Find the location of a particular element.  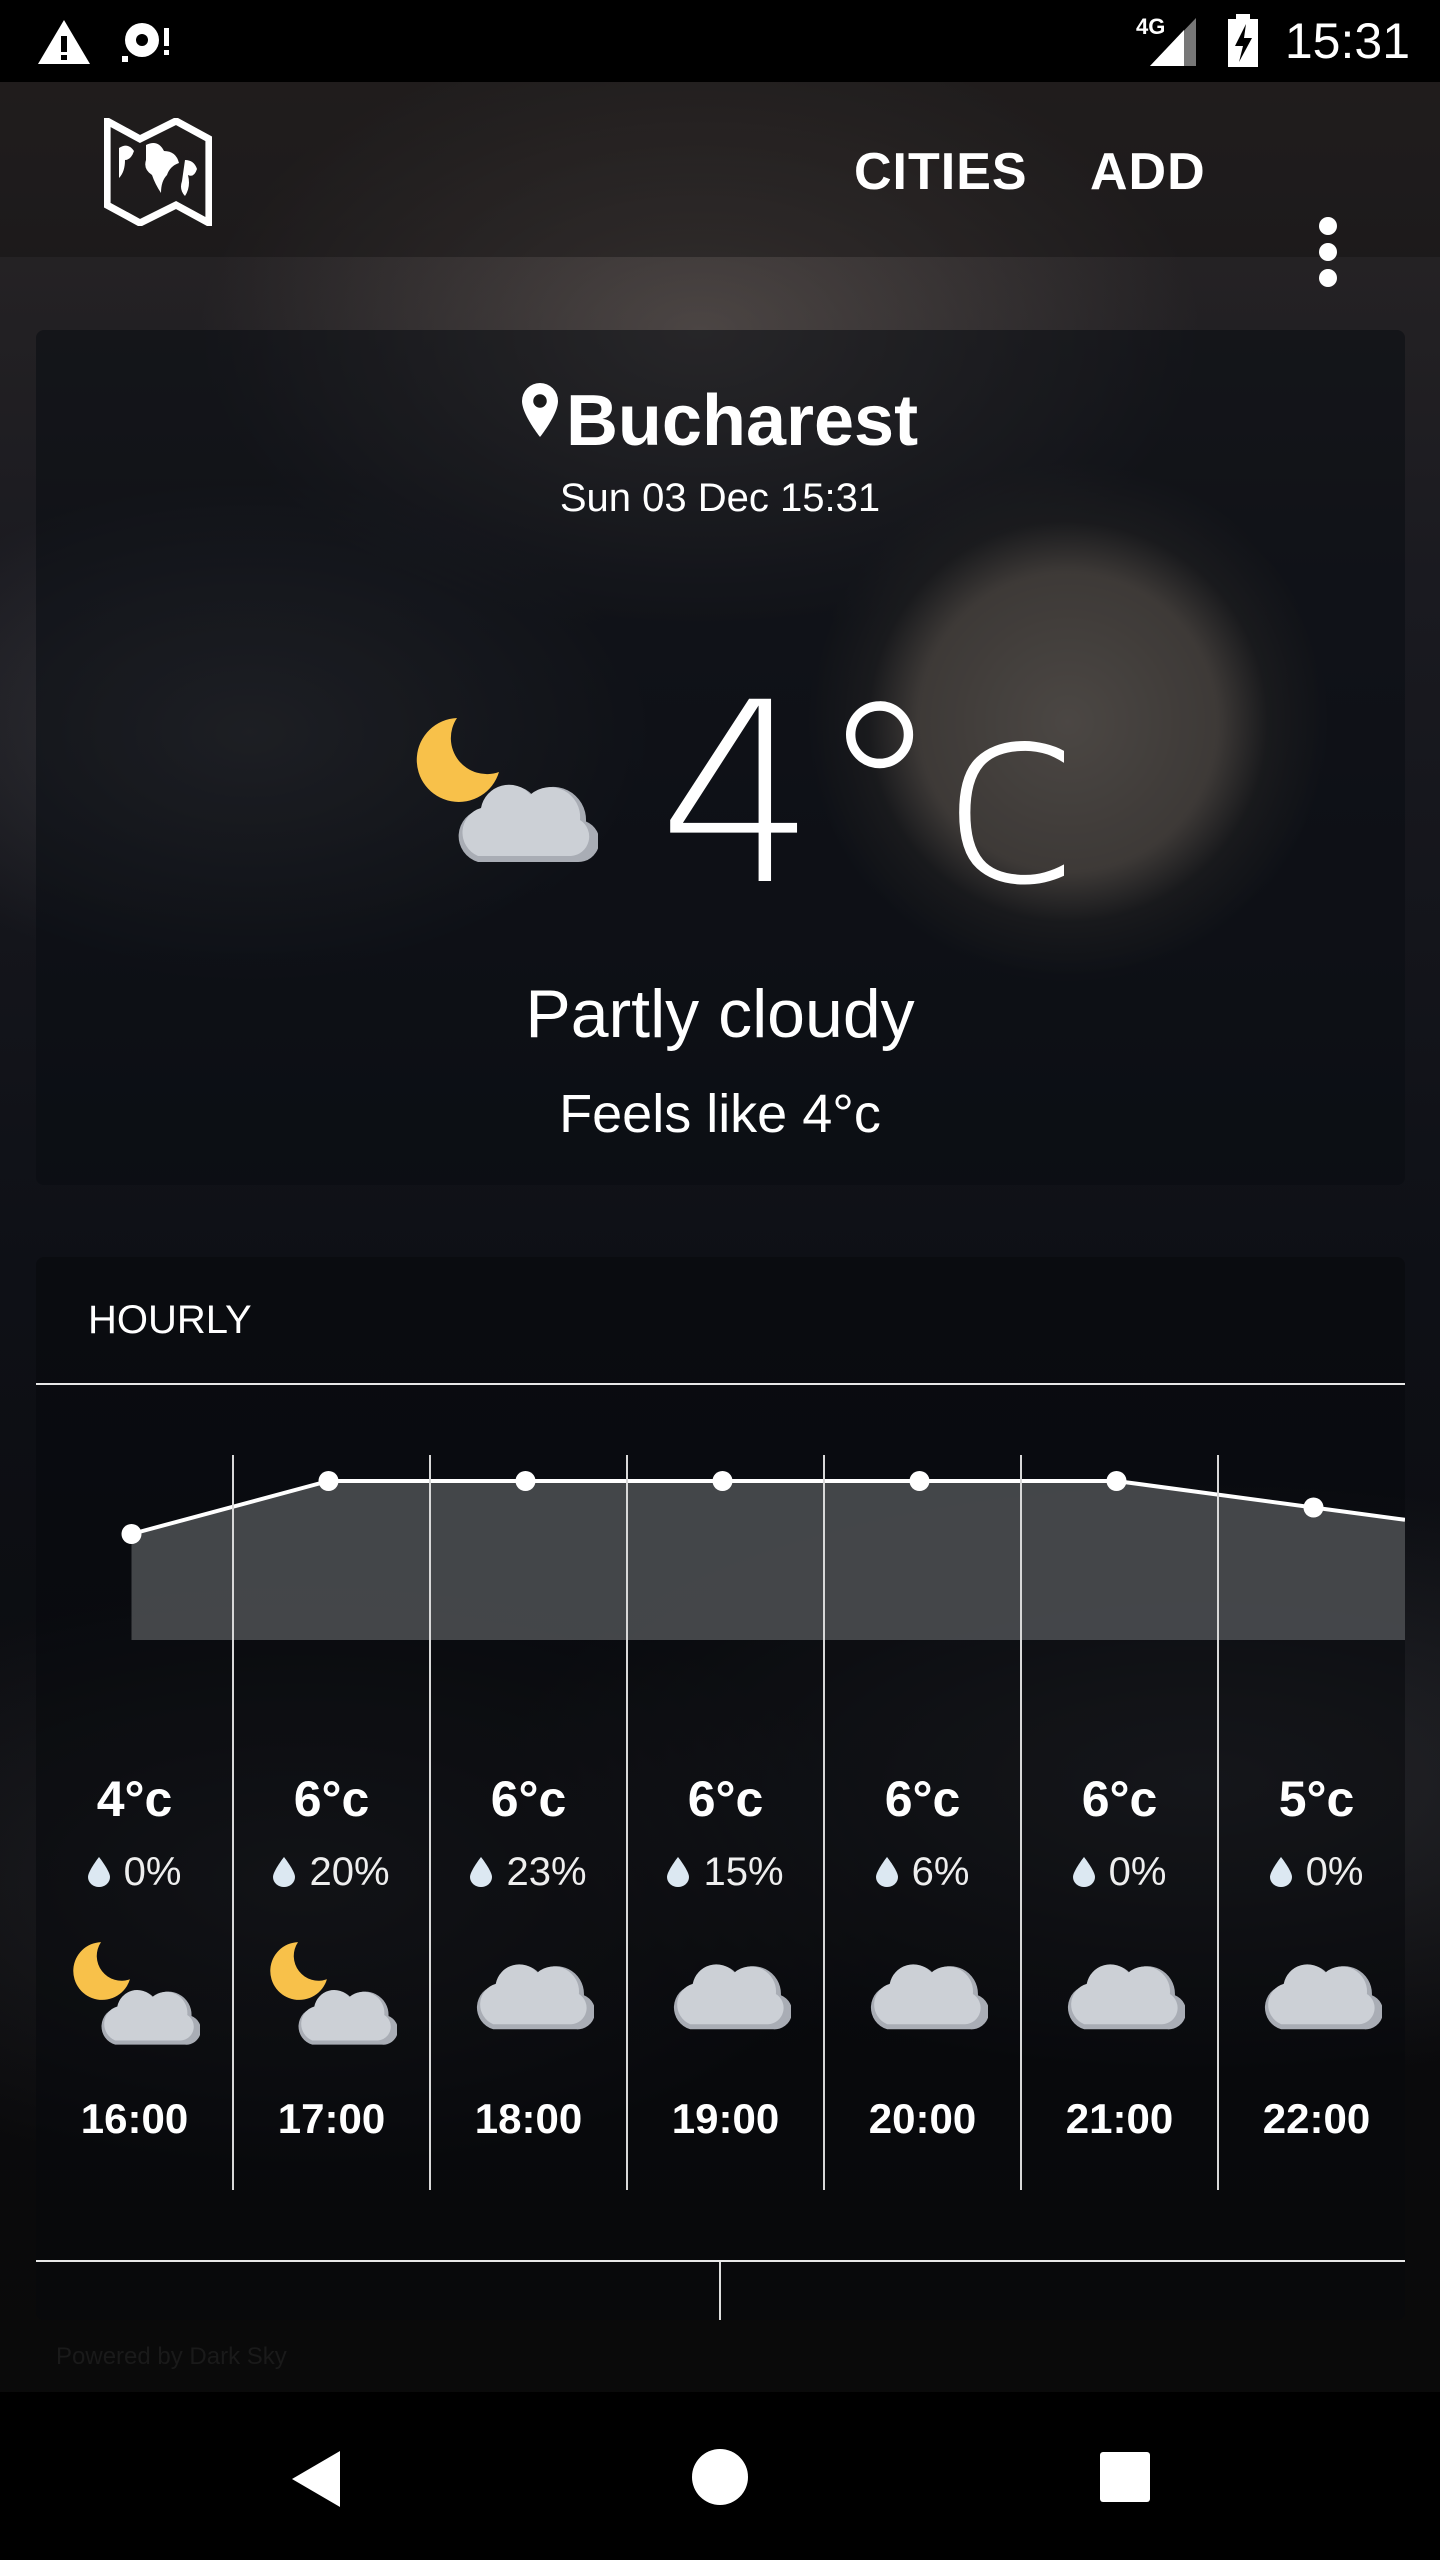

signal-icon is located at coordinates (1173, 42).